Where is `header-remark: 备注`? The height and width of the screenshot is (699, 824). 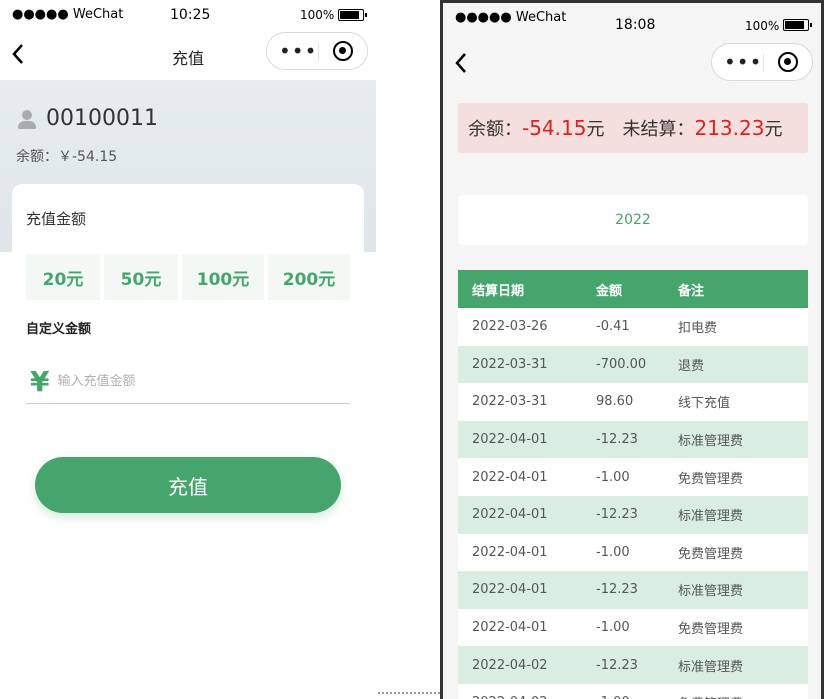
header-remark: 备注 is located at coordinates (691, 291).